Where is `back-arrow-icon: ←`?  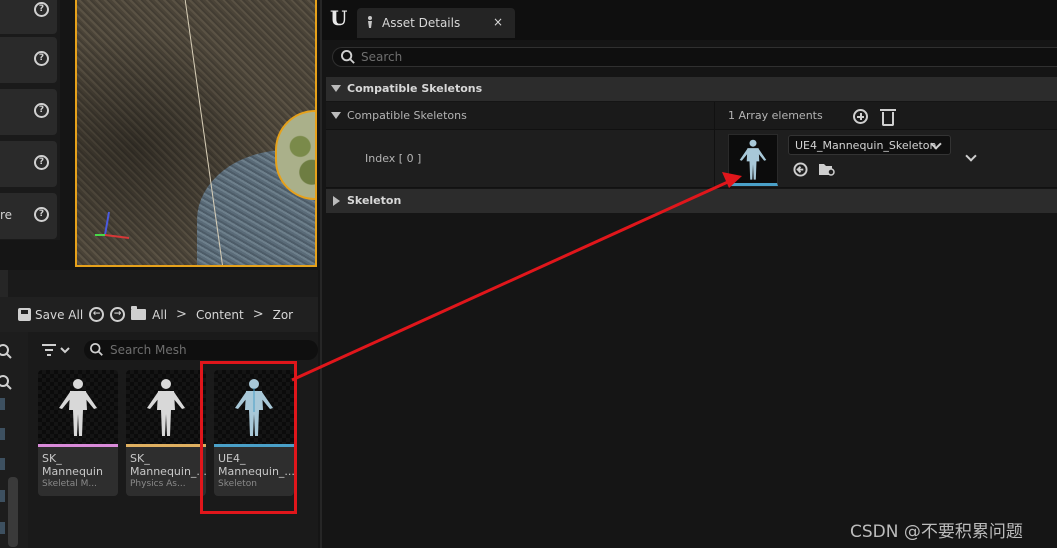
back-arrow-icon: ← is located at coordinates (97, 314).